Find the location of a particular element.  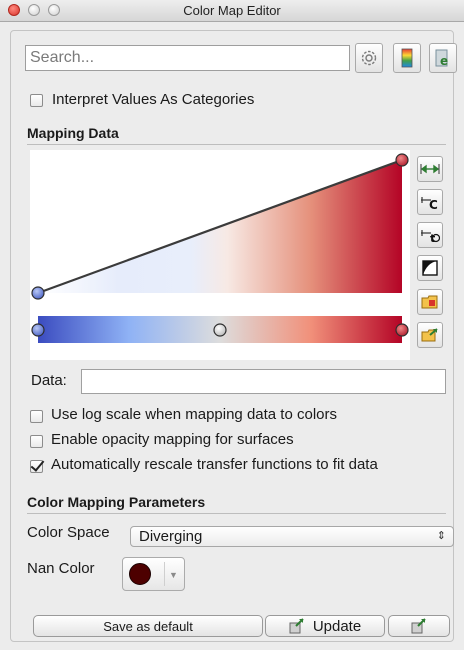

save-preset-icon is located at coordinates (429, 335).